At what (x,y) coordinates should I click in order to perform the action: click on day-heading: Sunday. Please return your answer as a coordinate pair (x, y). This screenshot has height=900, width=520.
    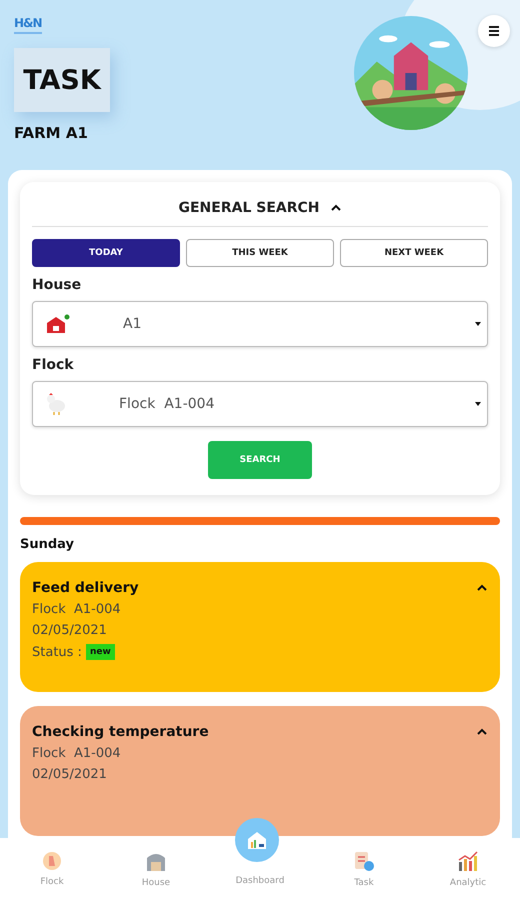
    Looking at the image, I should click on (48, 544).